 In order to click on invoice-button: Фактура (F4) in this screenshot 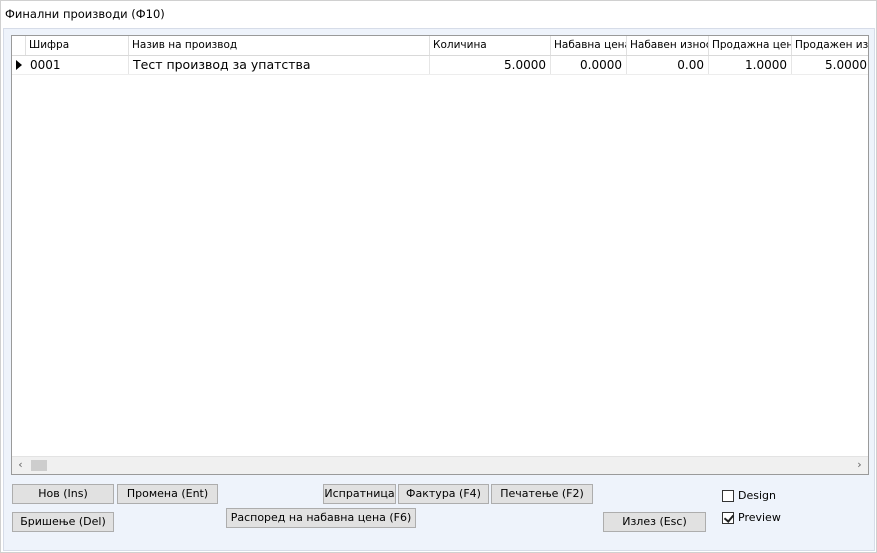, I will do `click(443, 494)`.